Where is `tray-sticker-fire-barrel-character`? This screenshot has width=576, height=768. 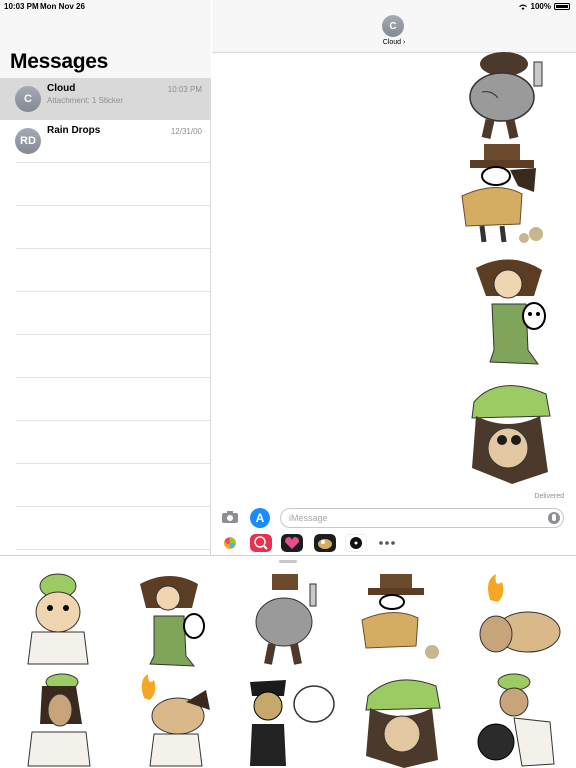
tray-sticker-fire-barrel-character is located at coordinates (174, 720).